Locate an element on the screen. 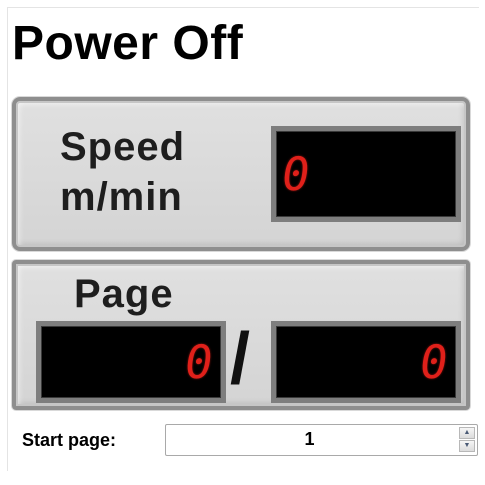  spin-up-icon: ▲ is located at coordinates (467, 433).